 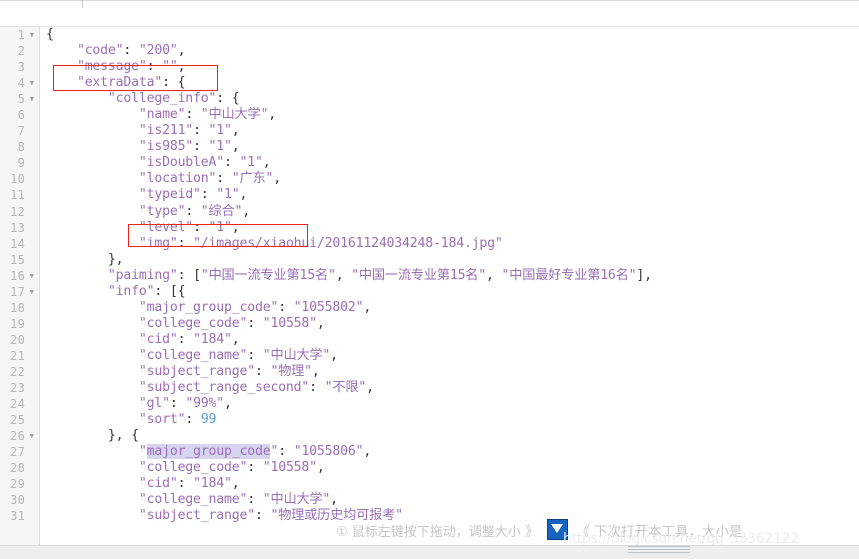 What do you see at coordinates (17, 452) in the screenshot?
I see `line-number: 27▼` at bounding box center [17, 452].